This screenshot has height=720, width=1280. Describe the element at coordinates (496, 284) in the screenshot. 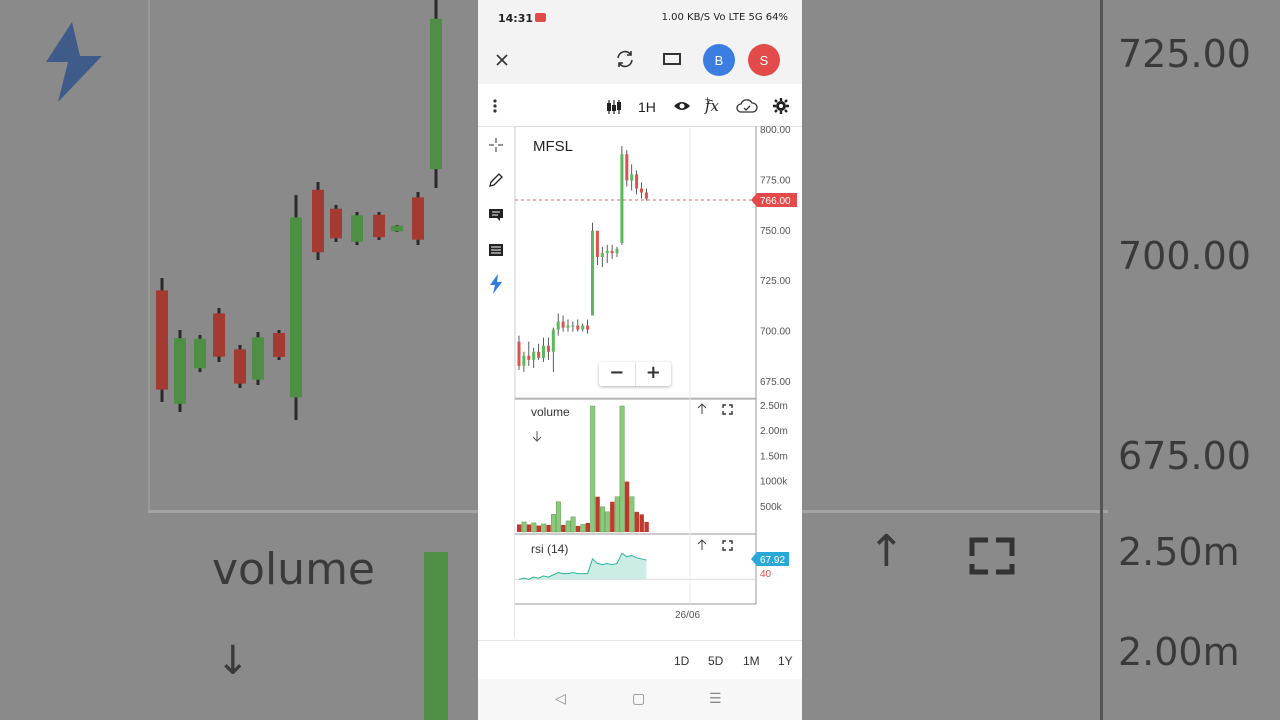

I see `lightning-icon` at that location.